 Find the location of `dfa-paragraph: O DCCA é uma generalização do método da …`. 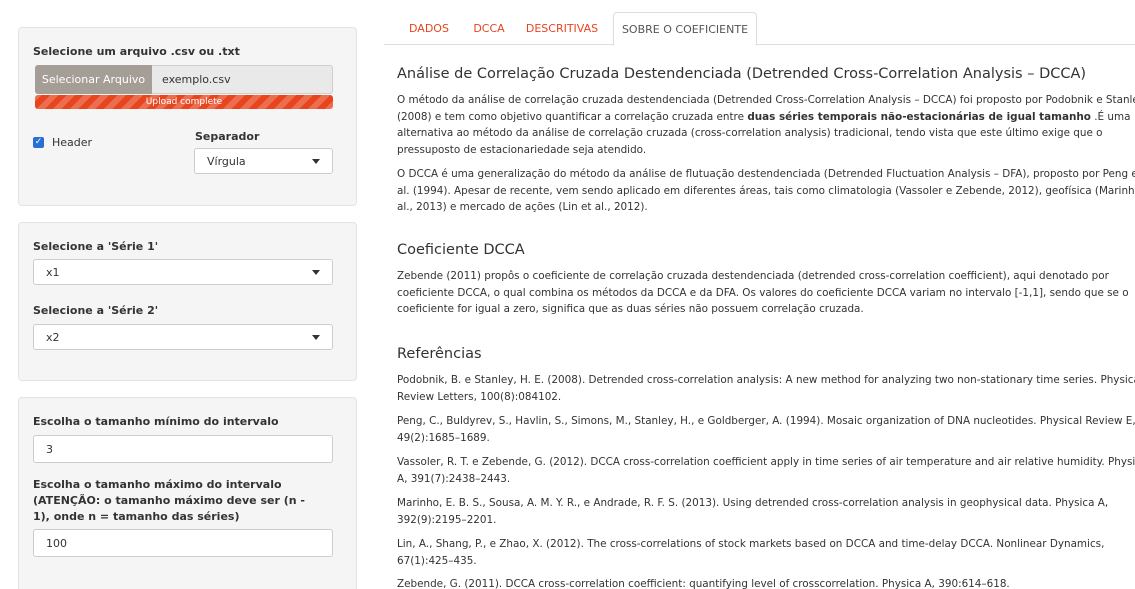

dfa-paragraph: O DCCA é uma generalização do método da … is located at coordinates (766, 190).